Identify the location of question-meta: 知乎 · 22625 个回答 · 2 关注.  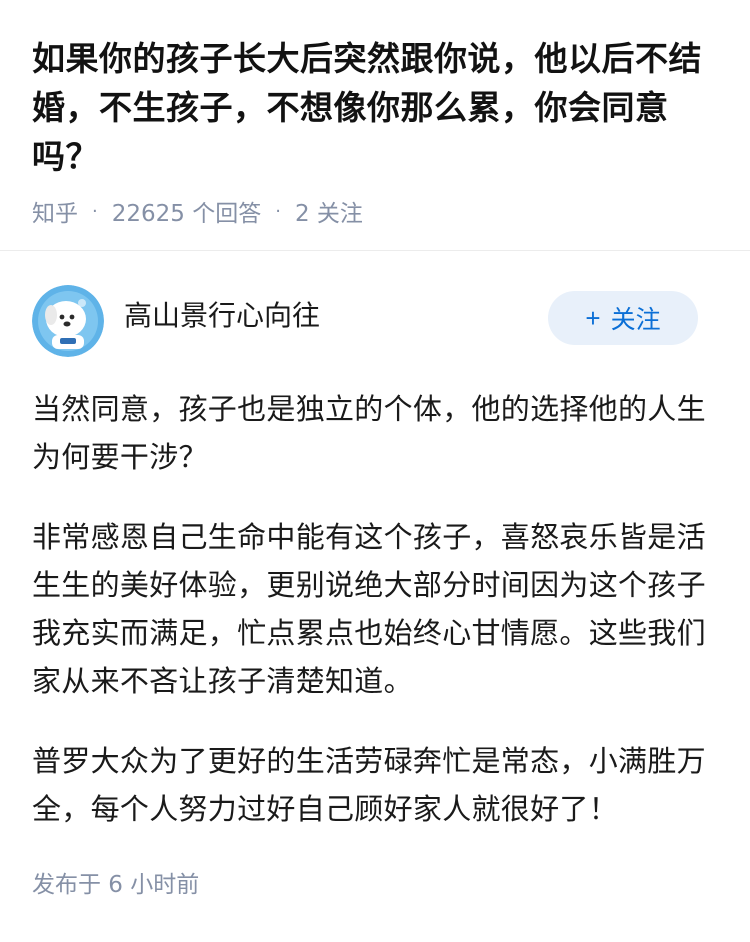
(375, 211).